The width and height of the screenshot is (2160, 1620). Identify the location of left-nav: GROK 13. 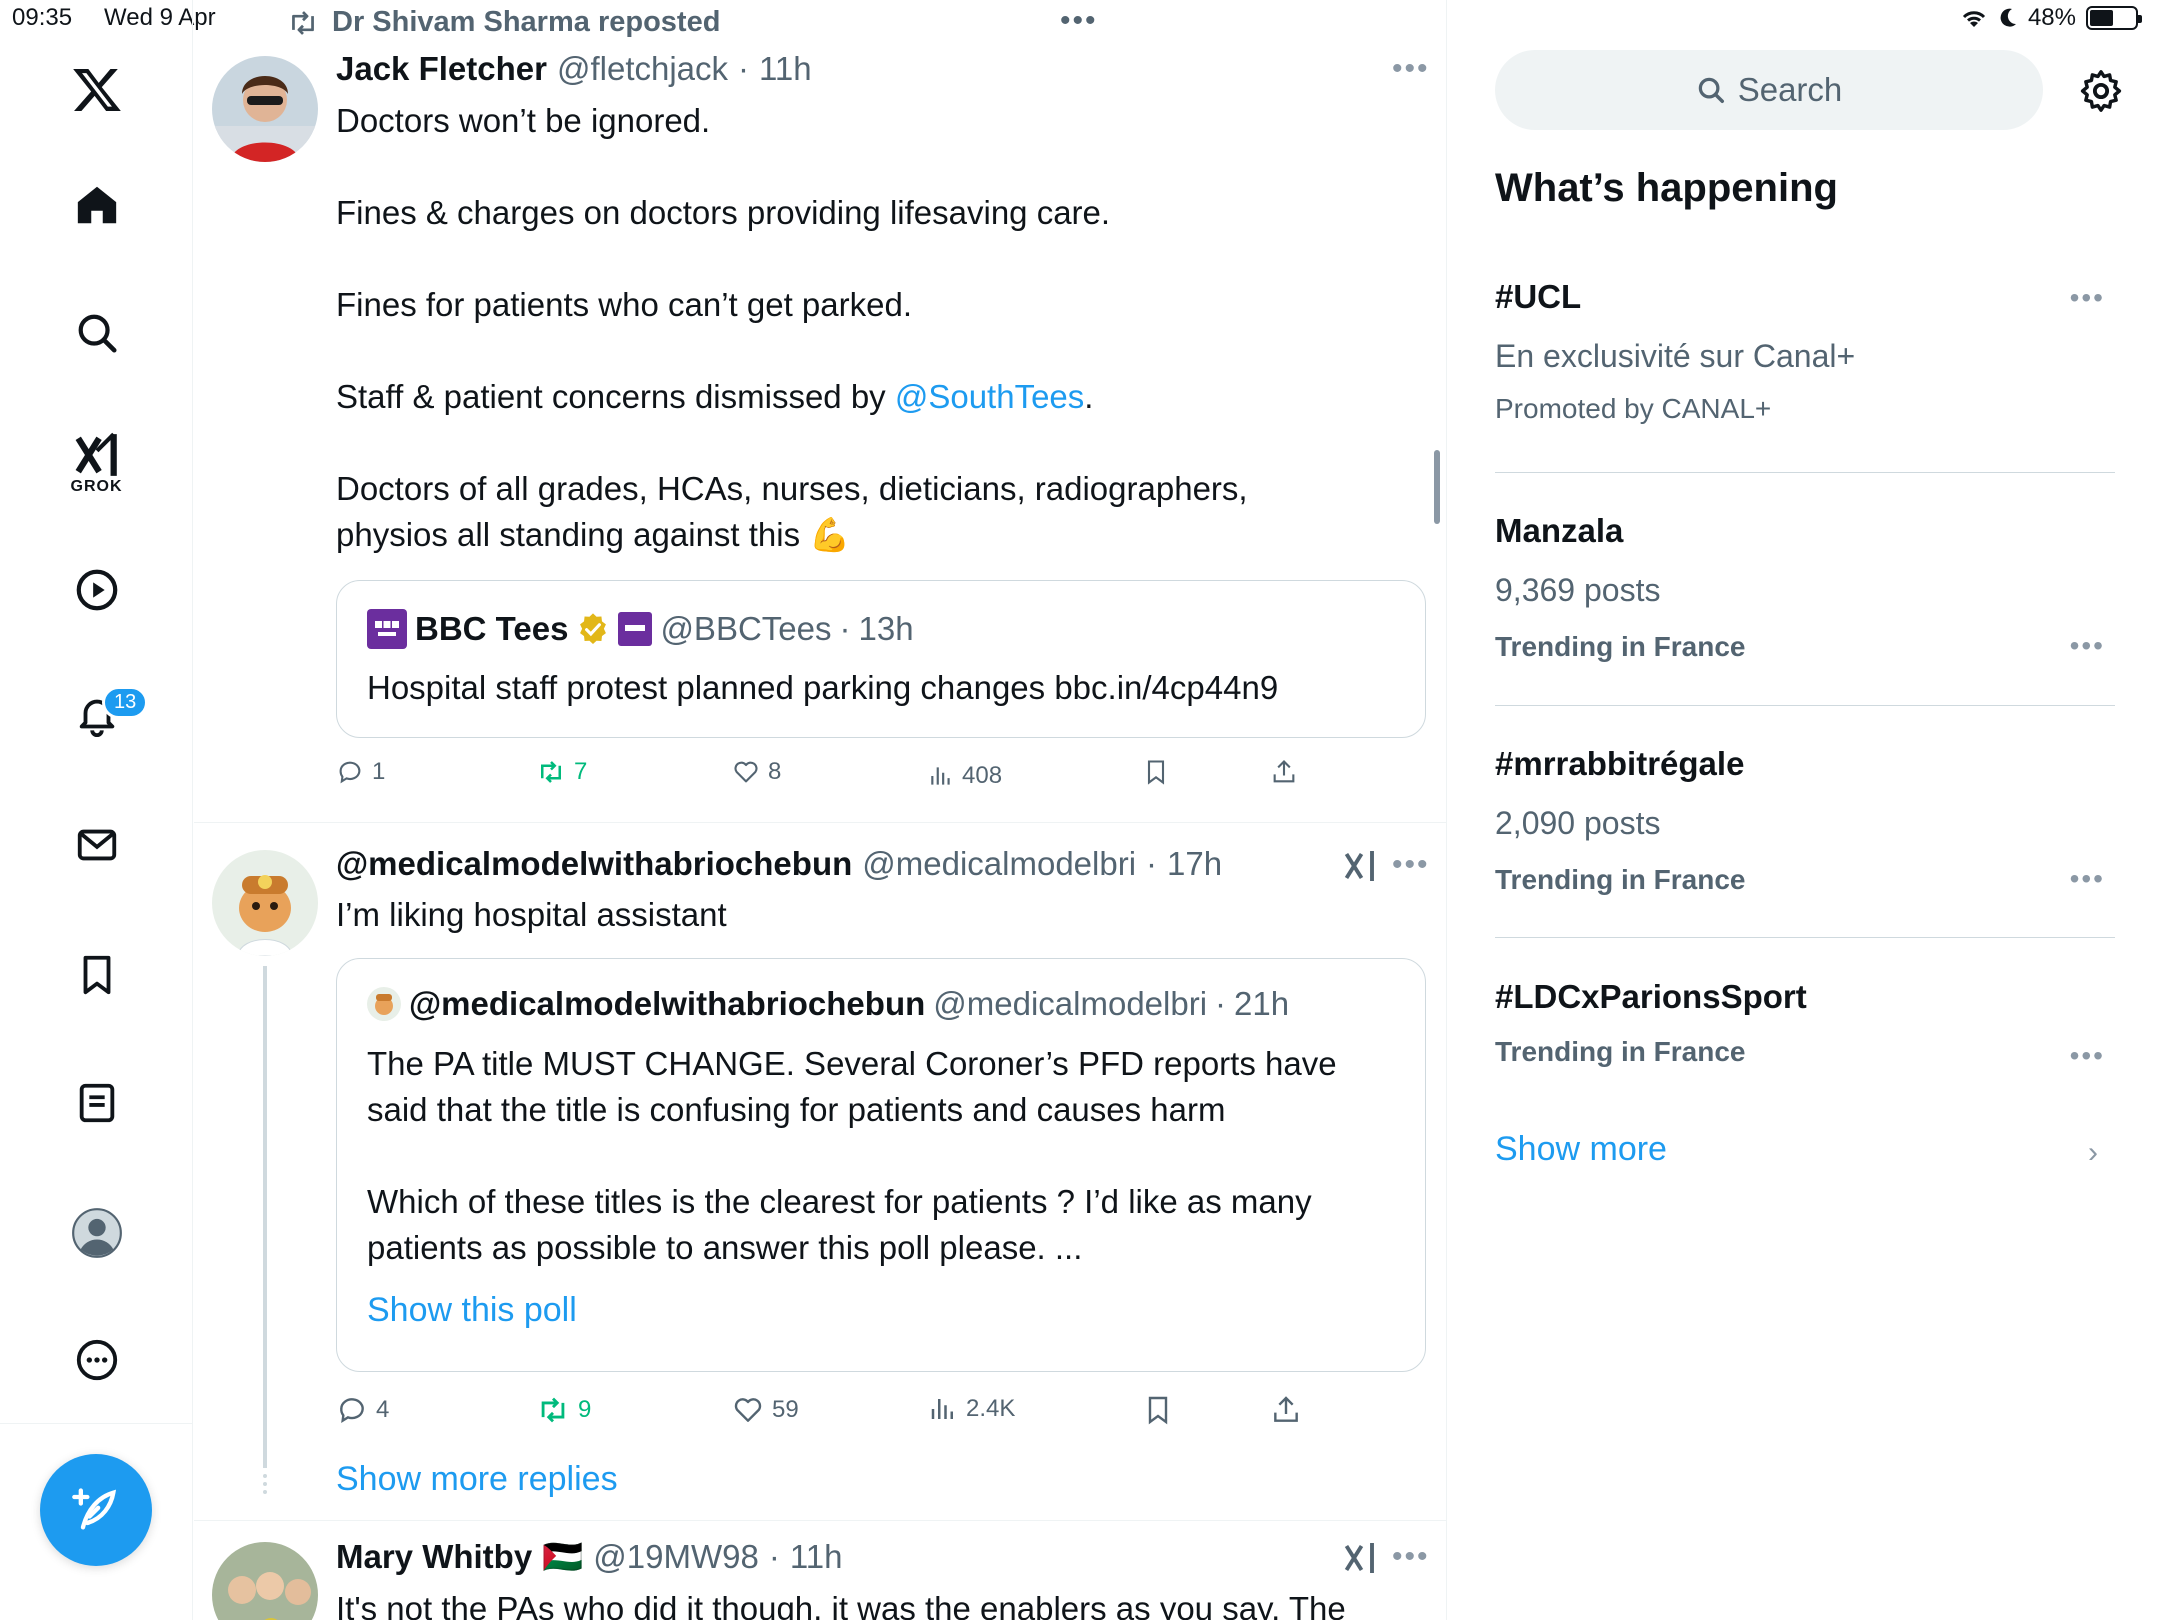
(96, 810).